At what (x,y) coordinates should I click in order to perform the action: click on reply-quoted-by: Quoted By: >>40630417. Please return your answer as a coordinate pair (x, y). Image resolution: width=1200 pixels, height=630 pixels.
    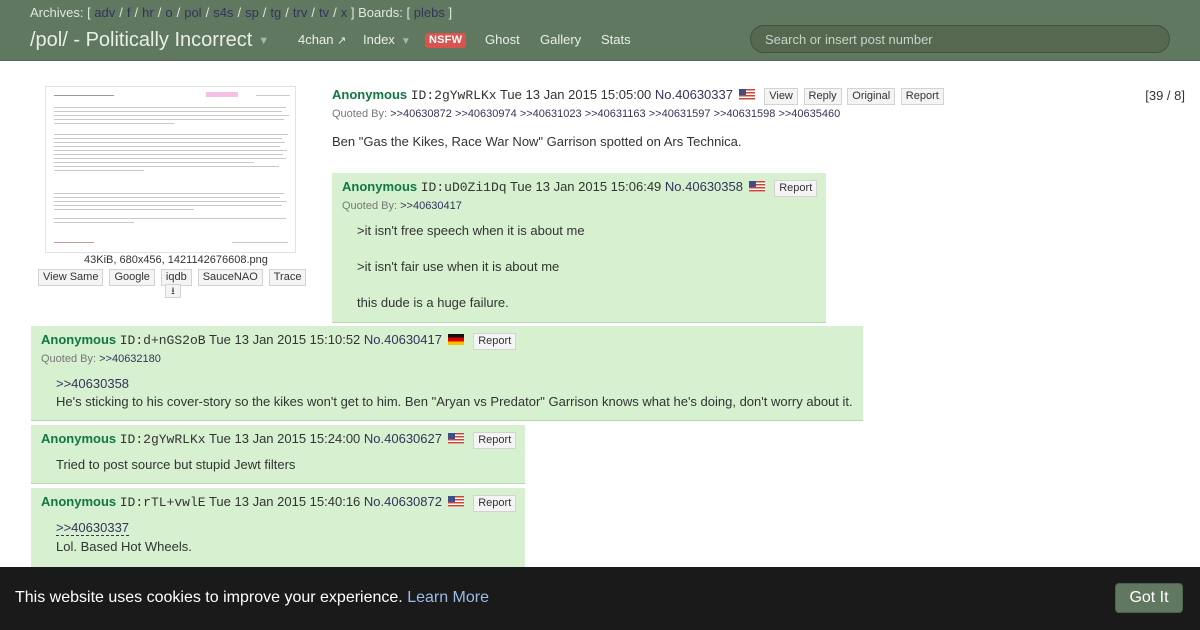
    Looking at the image, I should click on (402, 206).